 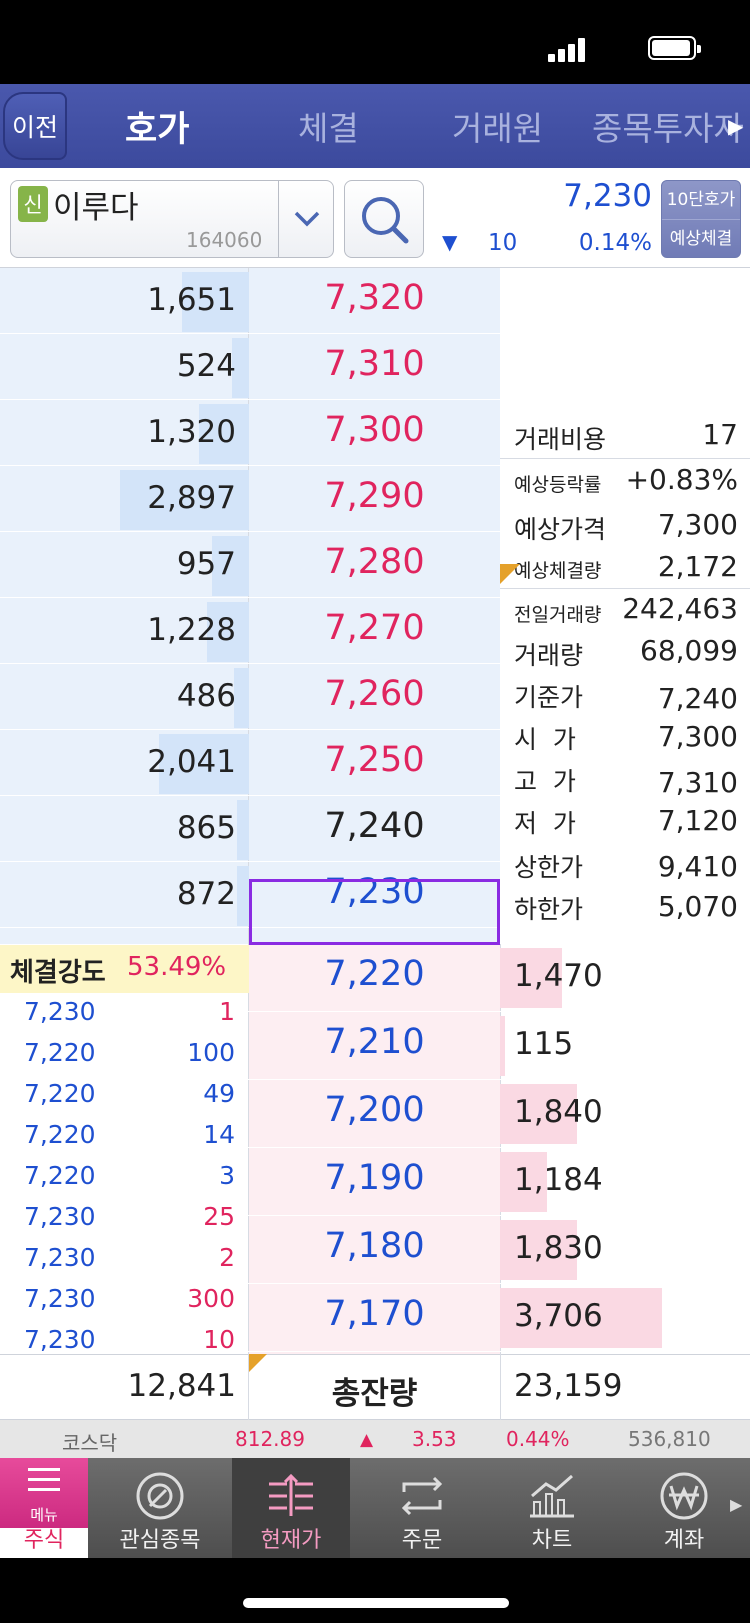 I want to click on prev-volume-label: 전일거래량, so click(x=558, y=615).